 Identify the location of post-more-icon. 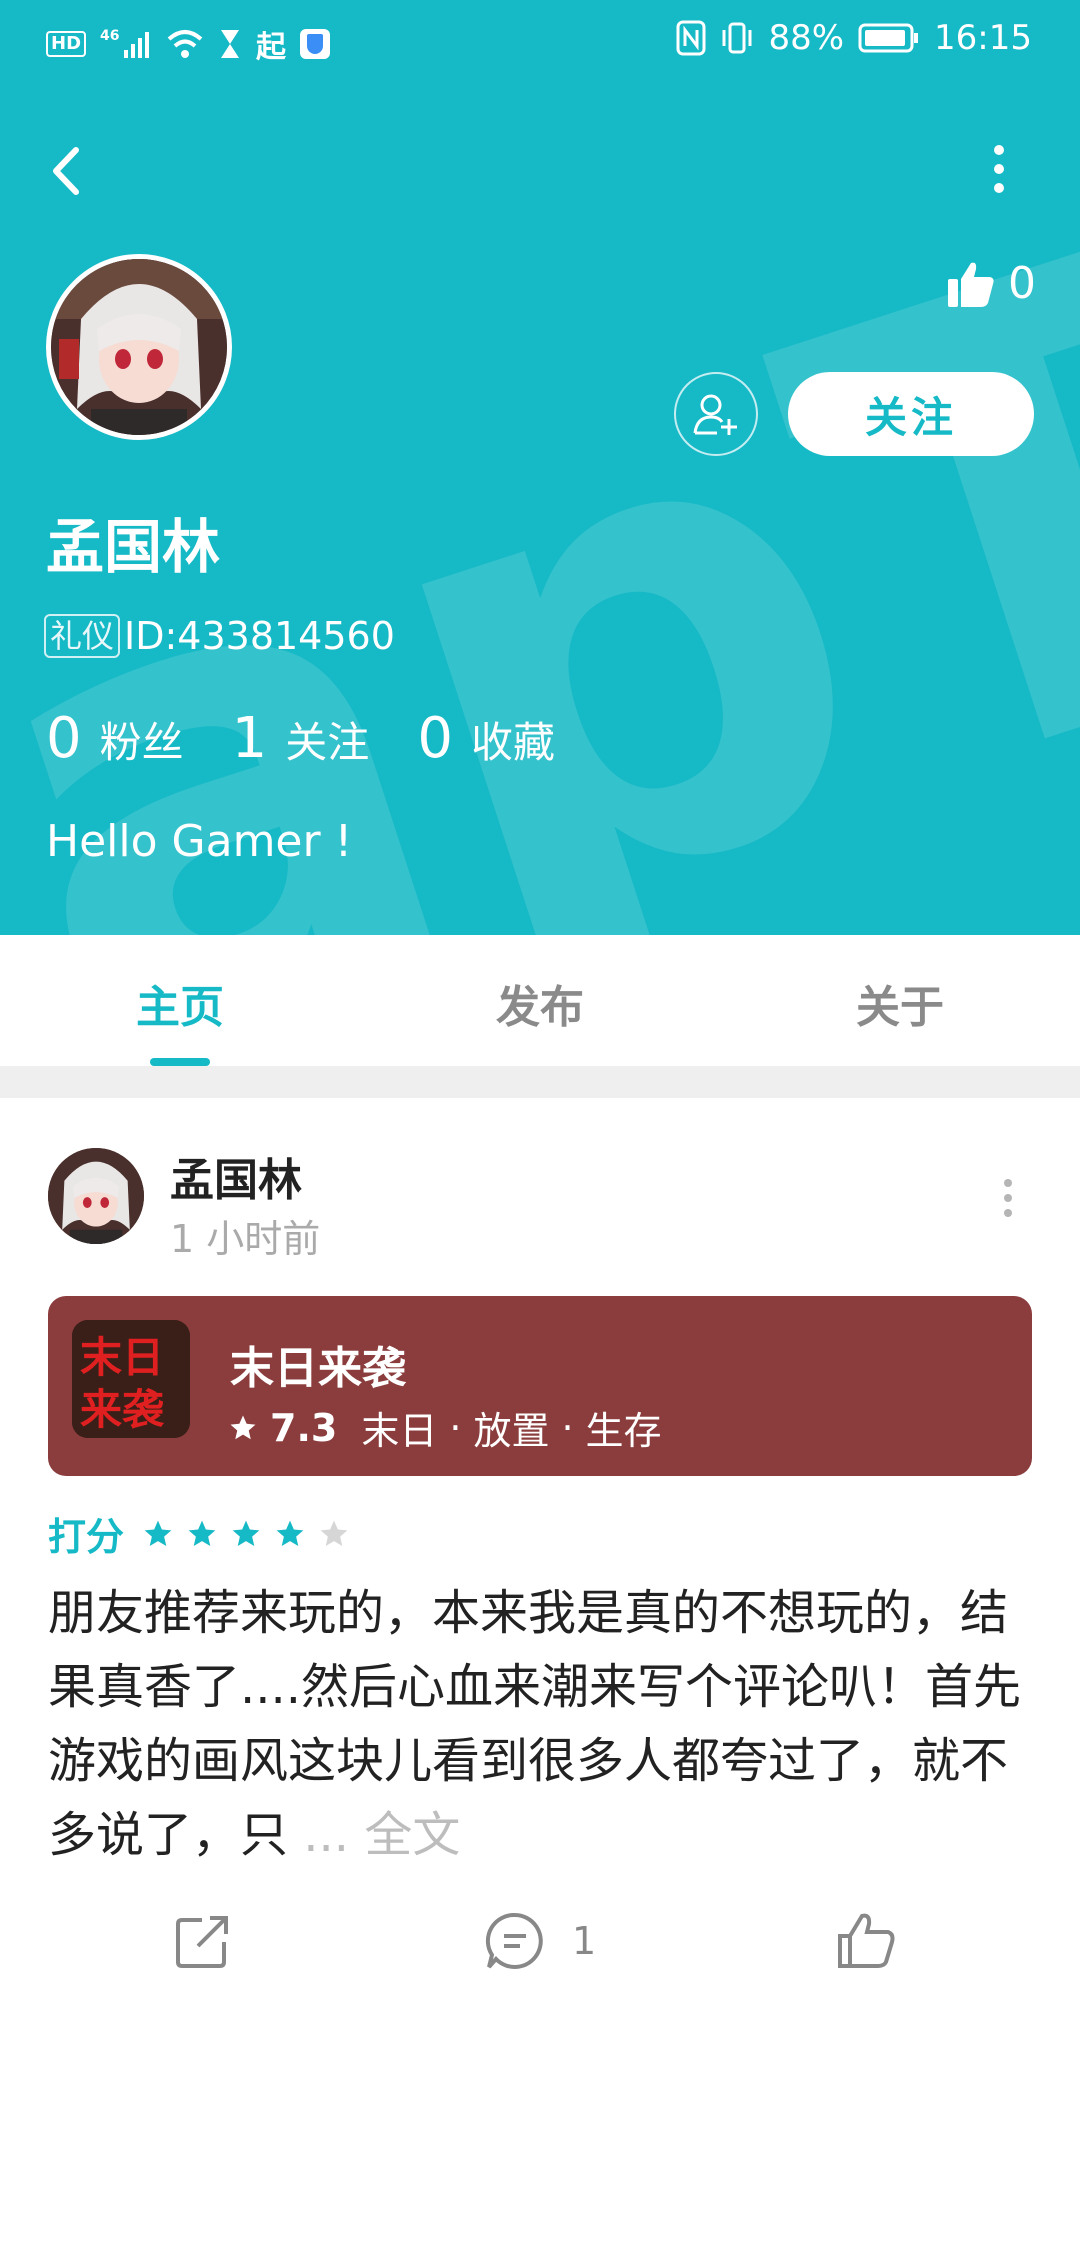
(1008, 1198).